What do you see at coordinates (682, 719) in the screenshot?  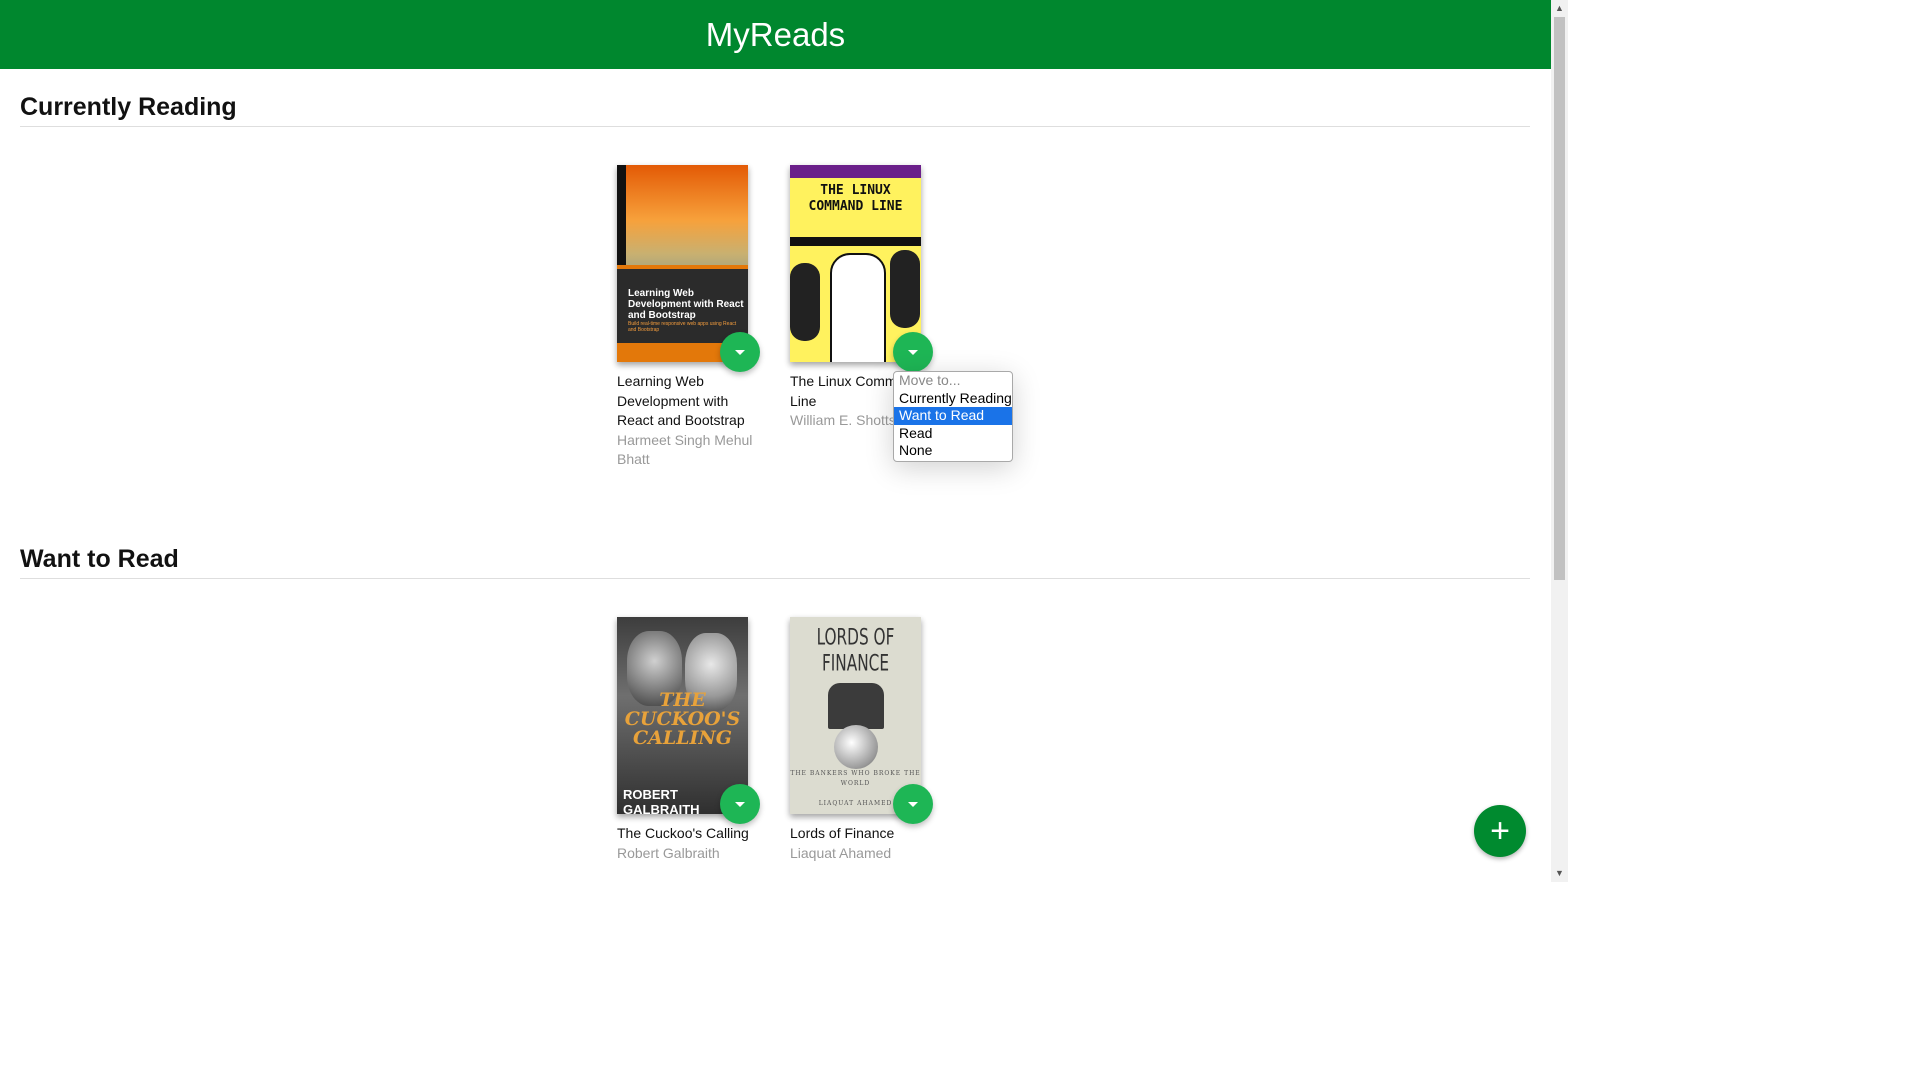 I see `cover-title: THE CUCKOO'S CALLING` at bounding box center [682, 719].